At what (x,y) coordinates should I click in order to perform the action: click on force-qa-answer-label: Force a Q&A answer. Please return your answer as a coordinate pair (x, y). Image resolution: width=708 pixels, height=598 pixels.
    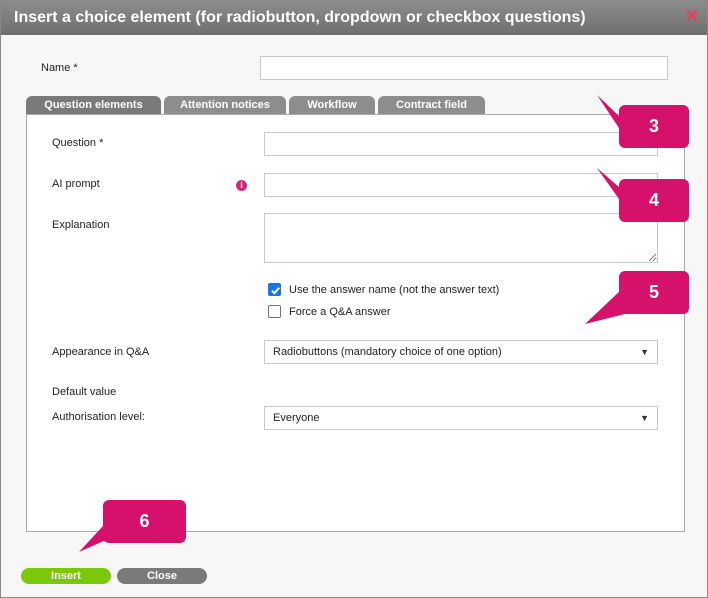
    Looking at the image, I should click on (340, 312).